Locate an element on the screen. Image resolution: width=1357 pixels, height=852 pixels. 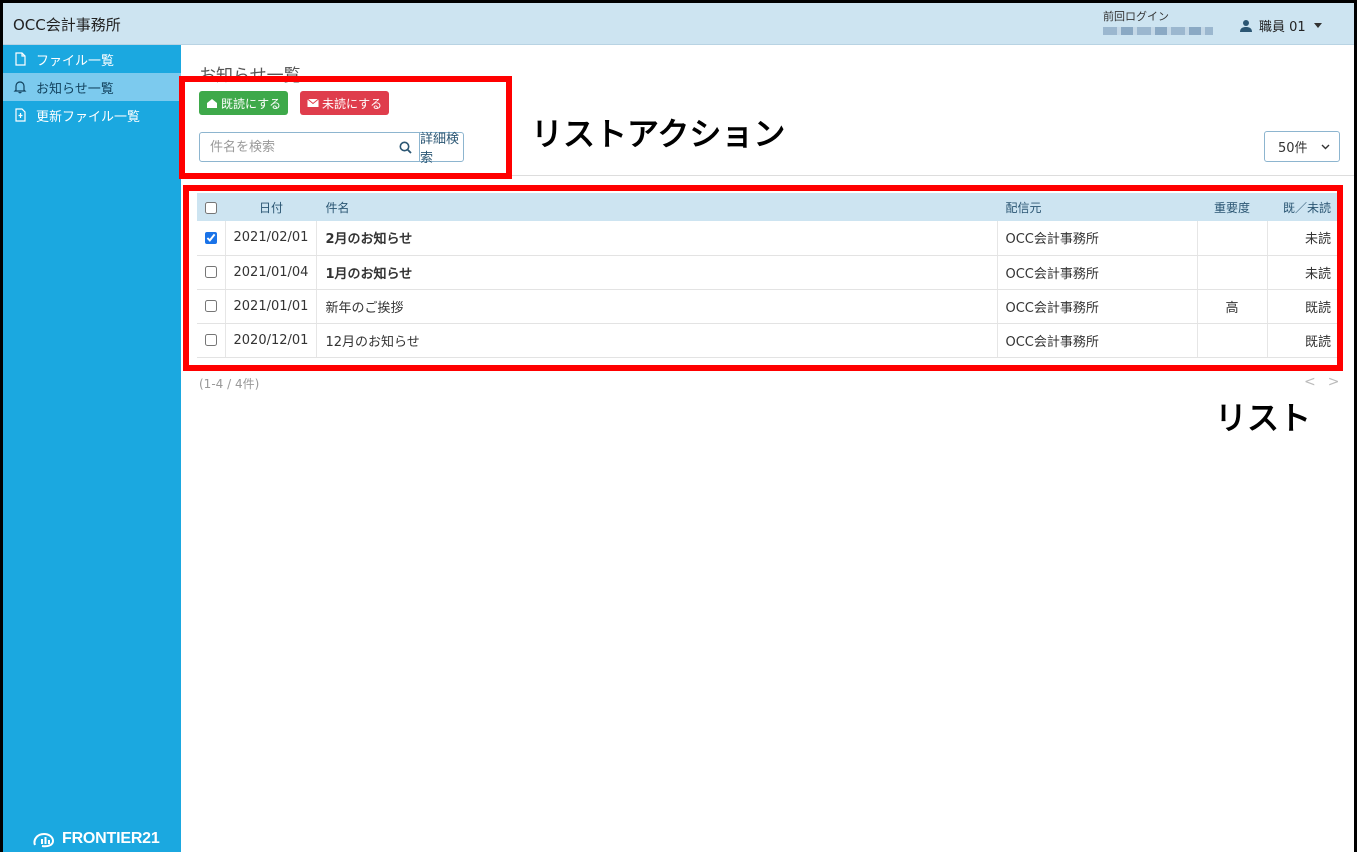
sidebar-item-label: お知らせ一覧 is located at coordinates (75, 89).